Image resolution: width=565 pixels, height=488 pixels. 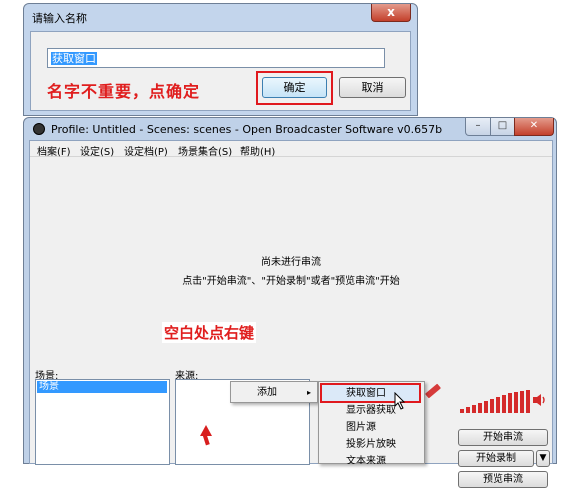 I want to click on context-menu: 添加 ▸, so click(x=274, y=392).